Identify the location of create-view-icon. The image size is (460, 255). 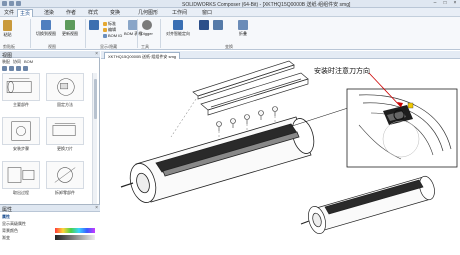
(4, 68).